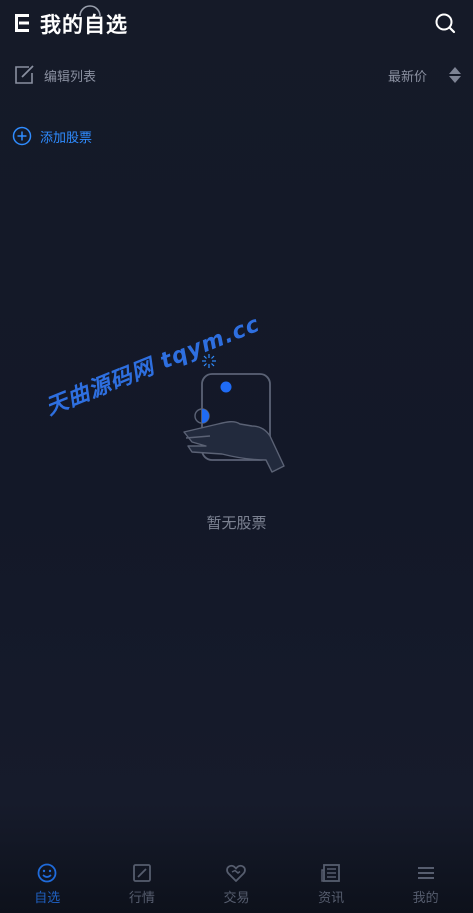  Describe the element at coordinates (236, 24) in the screenshot. I see `app-header: 我的自选` at that location.